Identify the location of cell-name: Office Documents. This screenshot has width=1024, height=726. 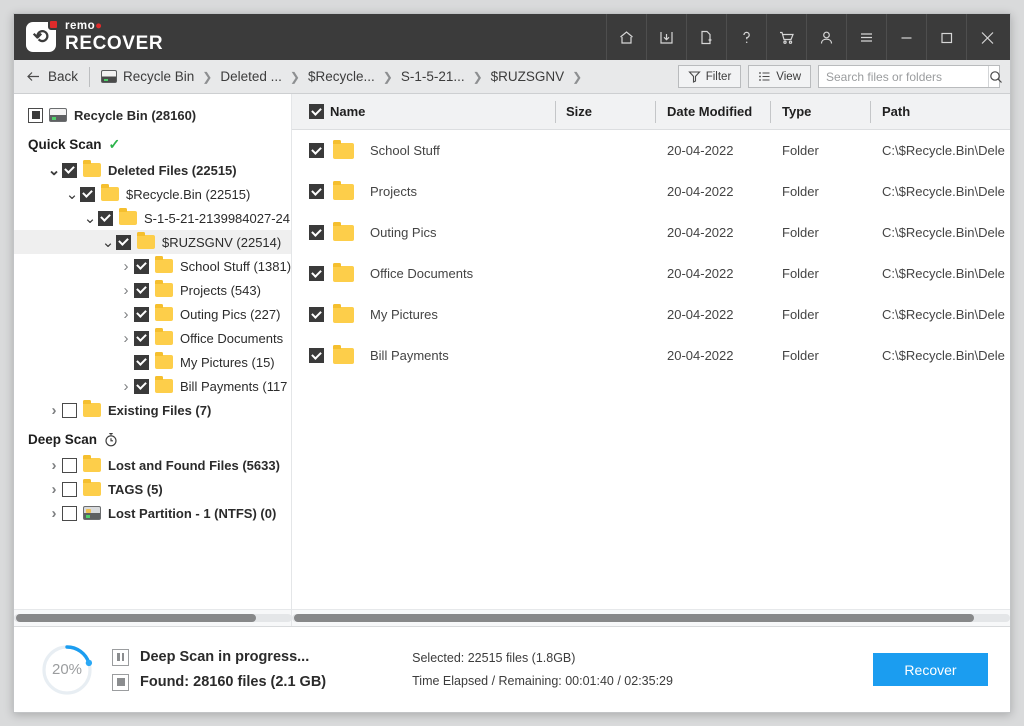
(391, 272).